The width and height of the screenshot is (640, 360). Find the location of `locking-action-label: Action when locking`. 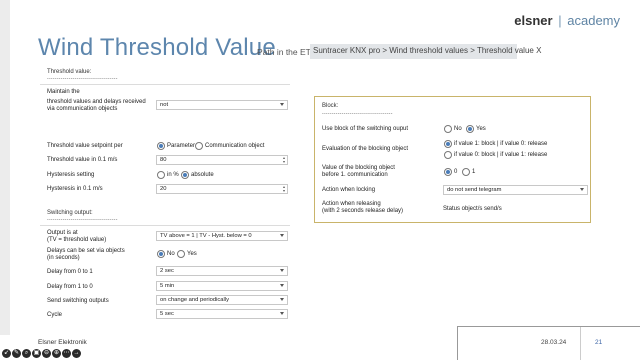

locking-action-label: Action when locking is located at coordinates (349, 190).